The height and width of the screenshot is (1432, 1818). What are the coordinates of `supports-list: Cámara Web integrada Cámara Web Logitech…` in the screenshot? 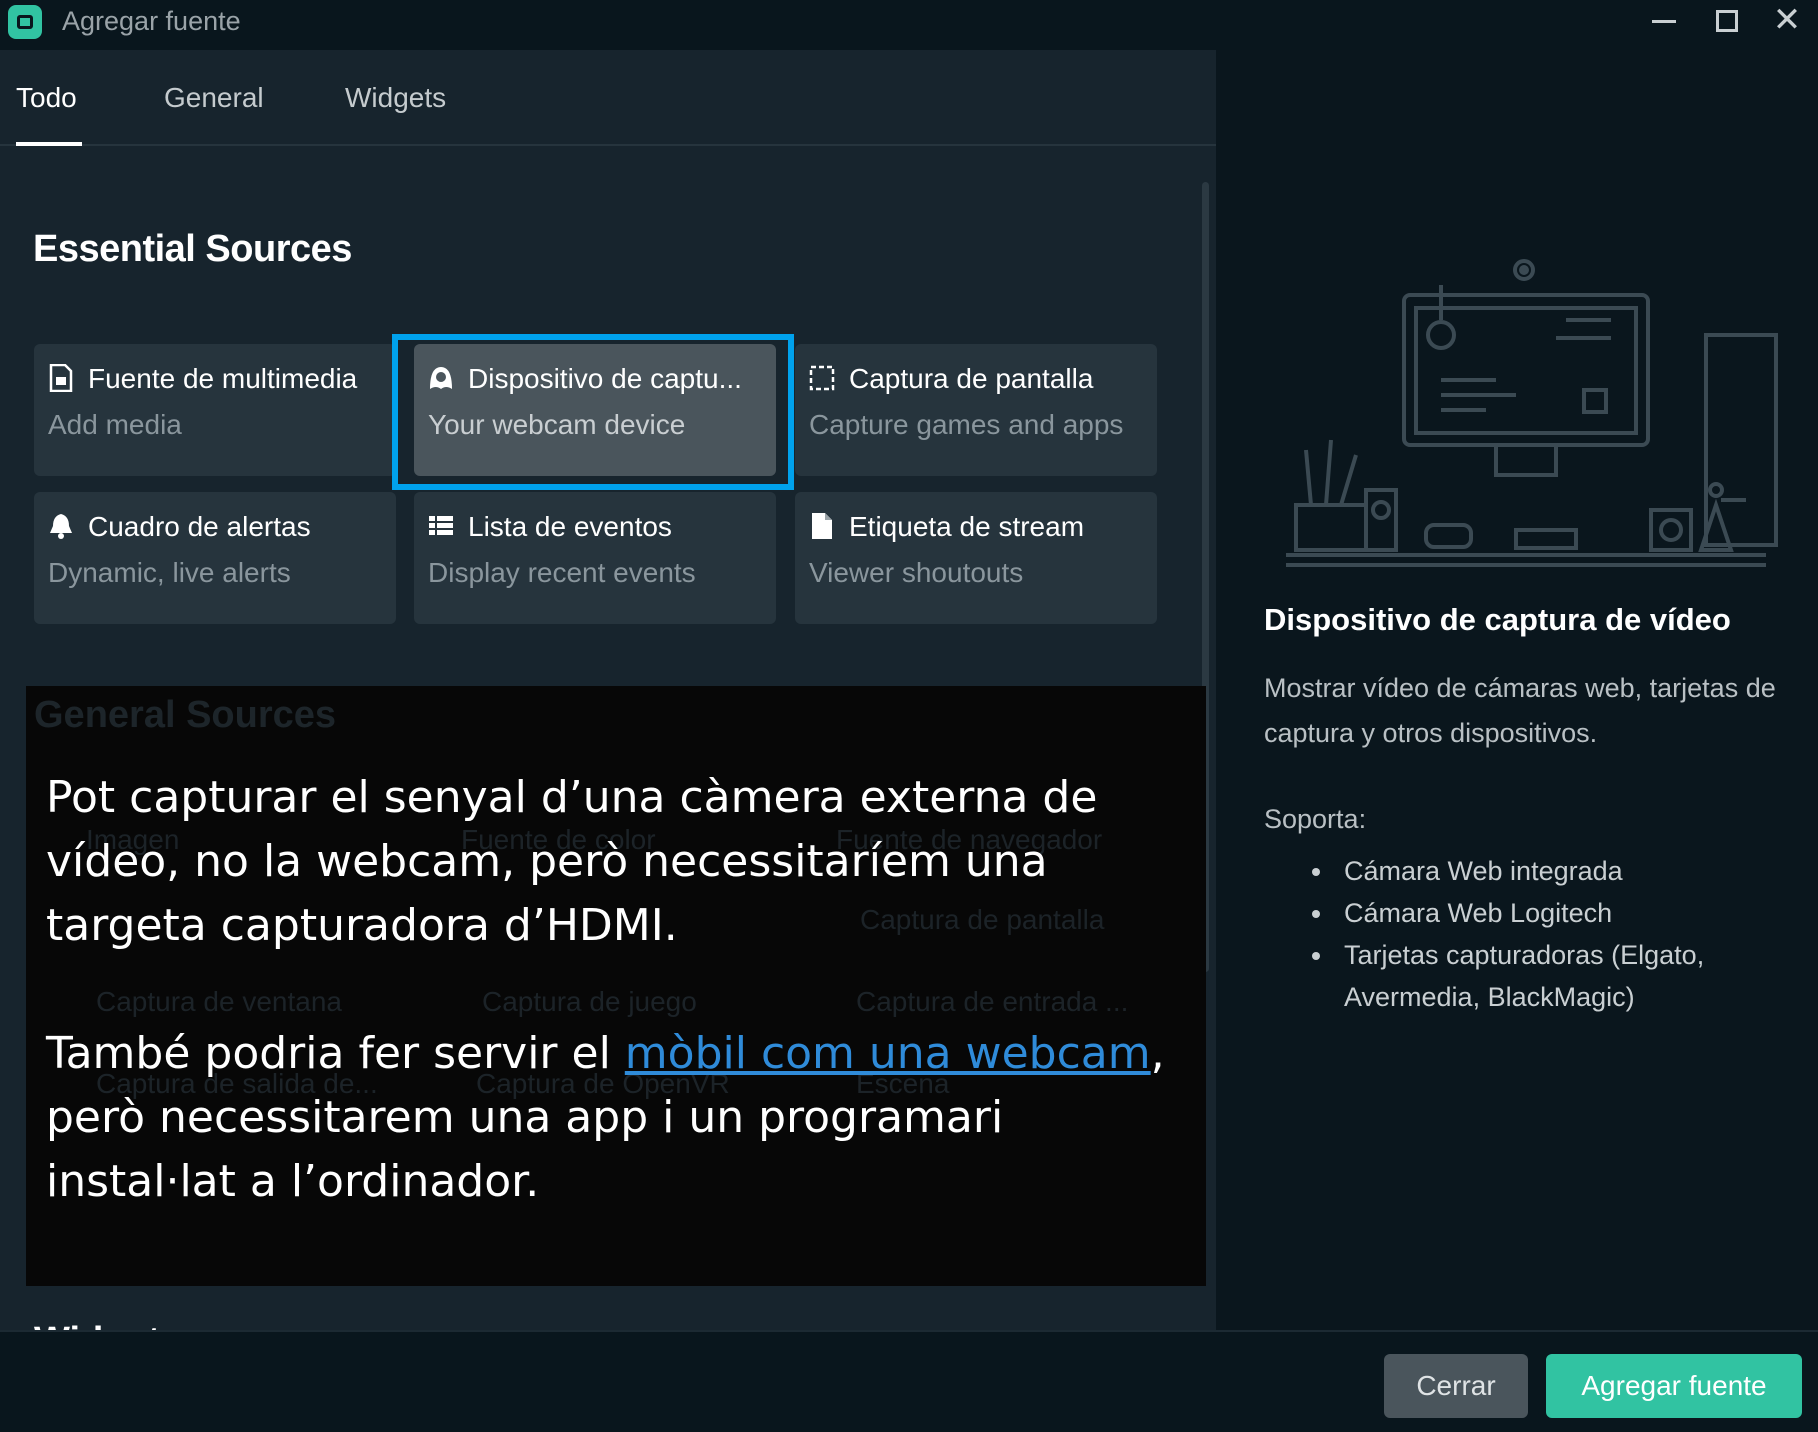 It's located at (1548, 934).